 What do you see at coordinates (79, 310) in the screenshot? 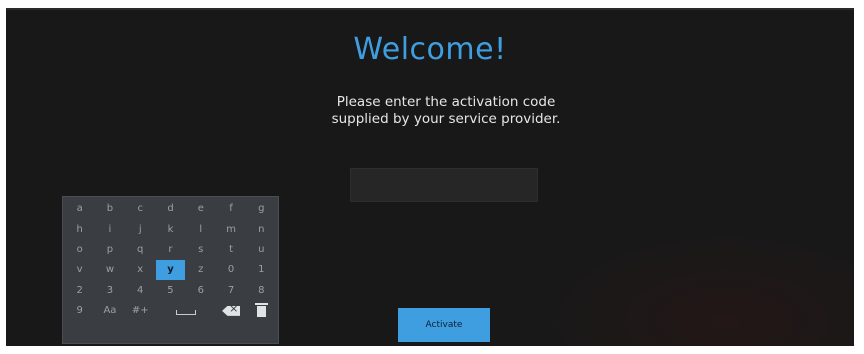
I see `key-9: 9` at bounding box center [79, 310].